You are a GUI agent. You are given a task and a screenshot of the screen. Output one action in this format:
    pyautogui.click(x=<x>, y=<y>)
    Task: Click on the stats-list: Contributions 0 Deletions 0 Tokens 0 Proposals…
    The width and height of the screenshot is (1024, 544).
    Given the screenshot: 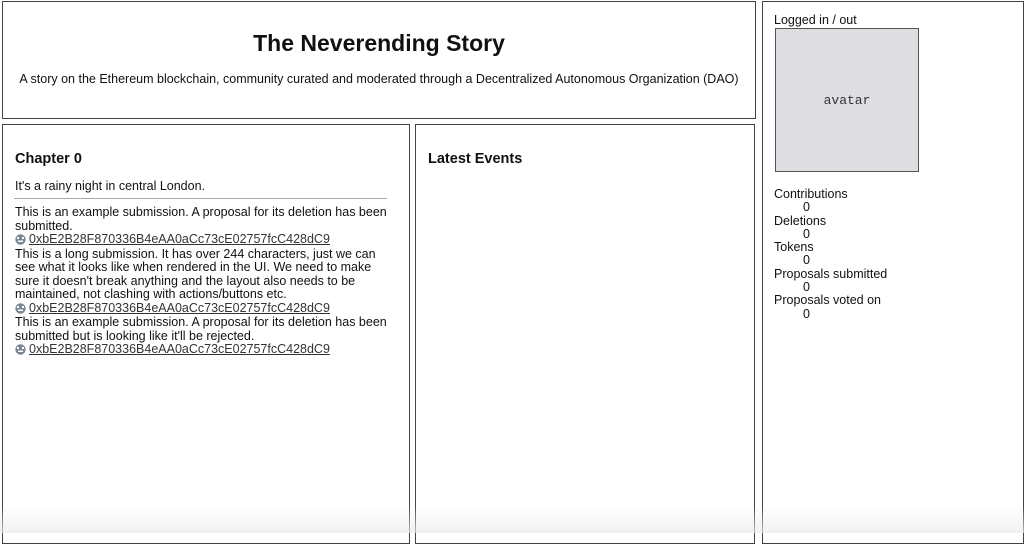 What is the action you would take?
    pyautogui.click(x=831, y=254)
    